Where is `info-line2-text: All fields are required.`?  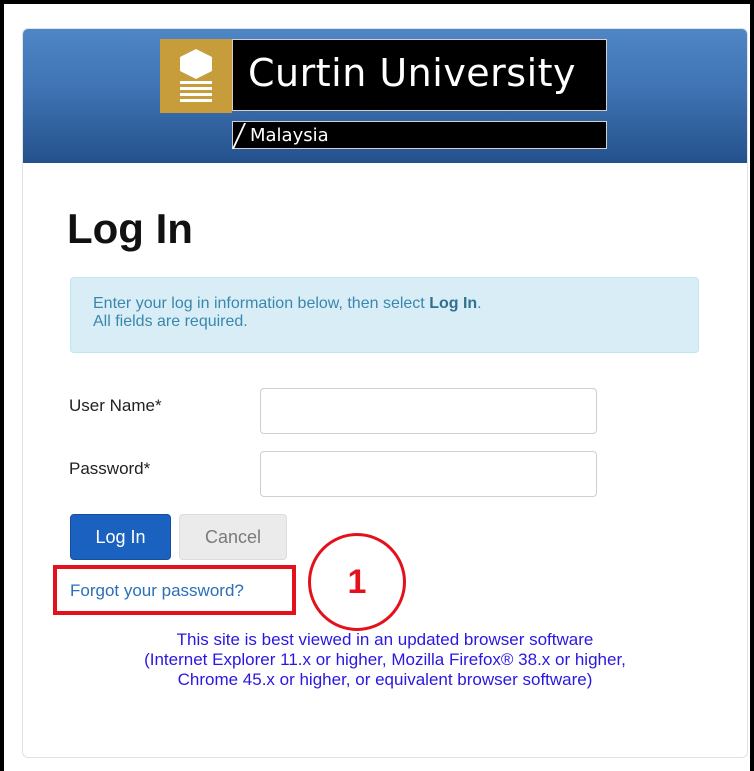
info-line2-text: All fields are required. is located at coordinates (170, 321).